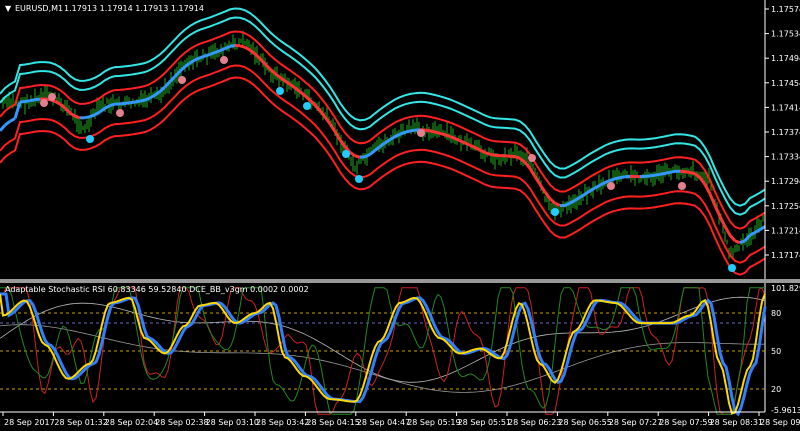 The height and width of the screenshot is (431, 800). I want to click on price-axis-label: 1.17374, so click(785, 132).